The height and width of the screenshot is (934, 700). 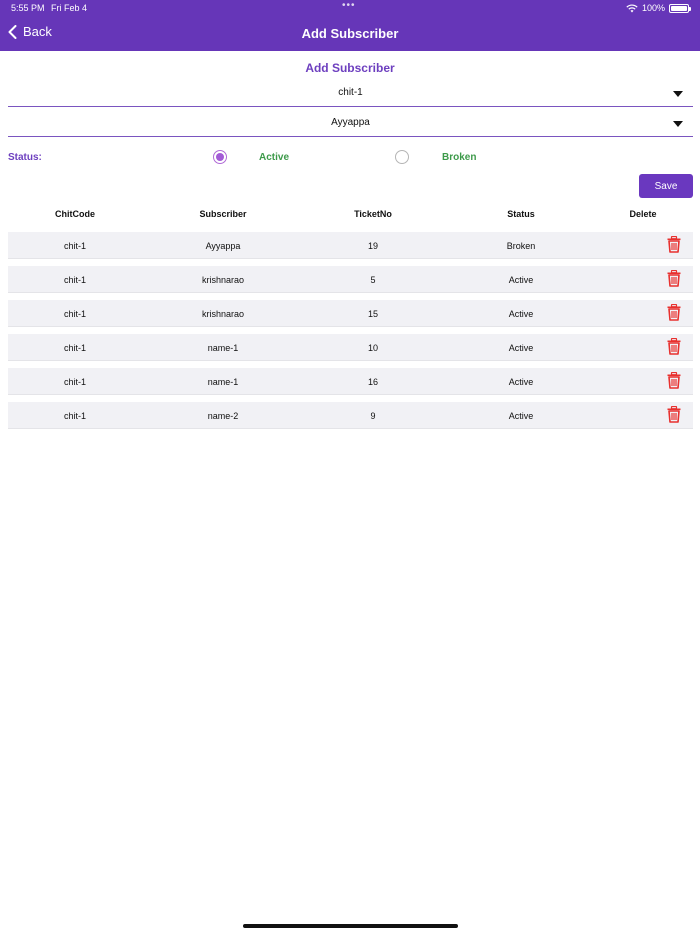 I want to click on cell-subscriber: Ayyappa, so click(x=223, y=246).